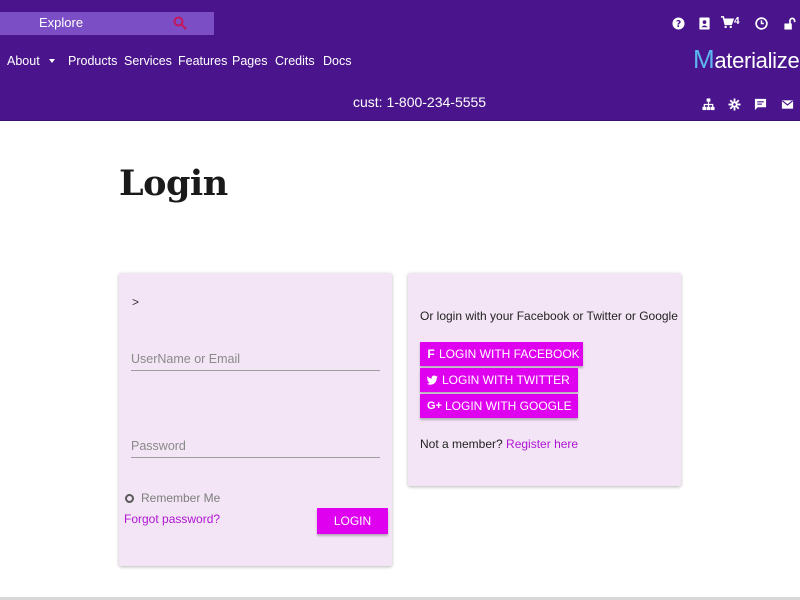 Image resolution: width=800 pixels, height=600 pixels. I want to click on register-prompt: Not a member? Register here, so click(499, 444).